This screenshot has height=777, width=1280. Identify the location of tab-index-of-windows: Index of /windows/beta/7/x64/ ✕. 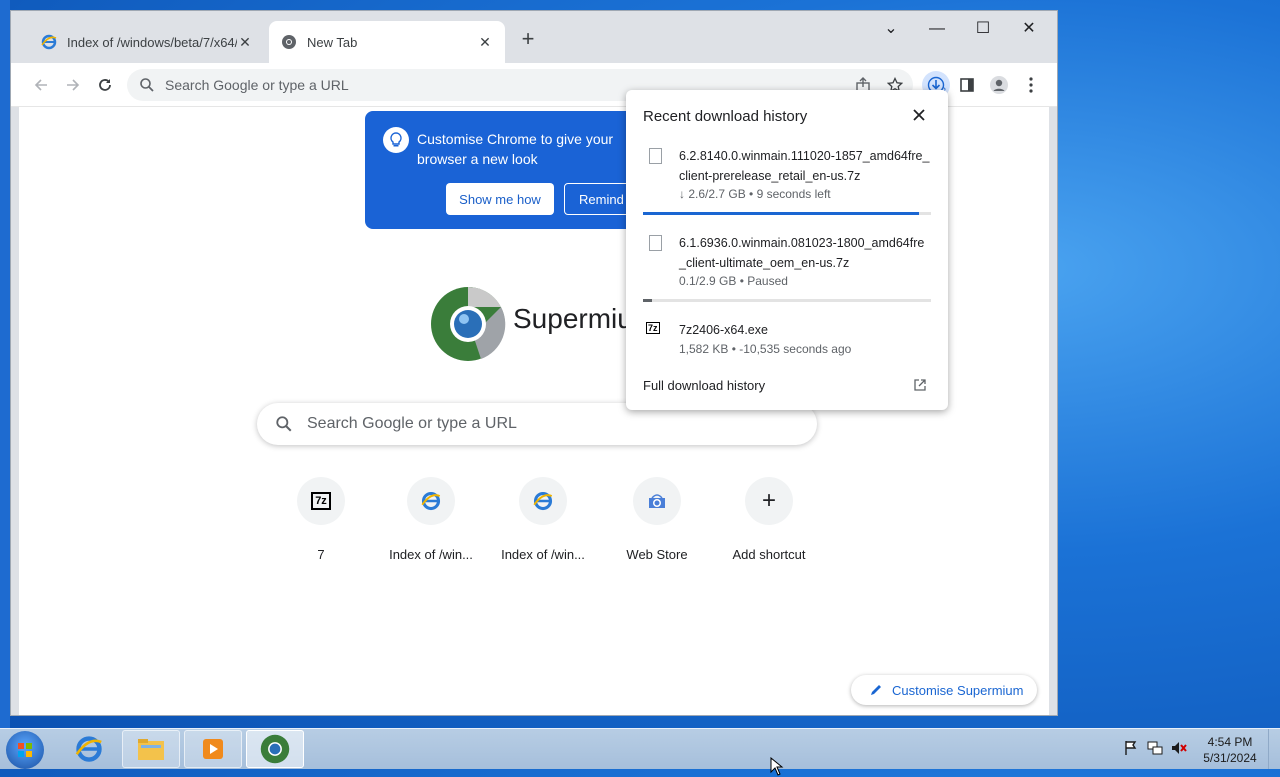
(147, 42).